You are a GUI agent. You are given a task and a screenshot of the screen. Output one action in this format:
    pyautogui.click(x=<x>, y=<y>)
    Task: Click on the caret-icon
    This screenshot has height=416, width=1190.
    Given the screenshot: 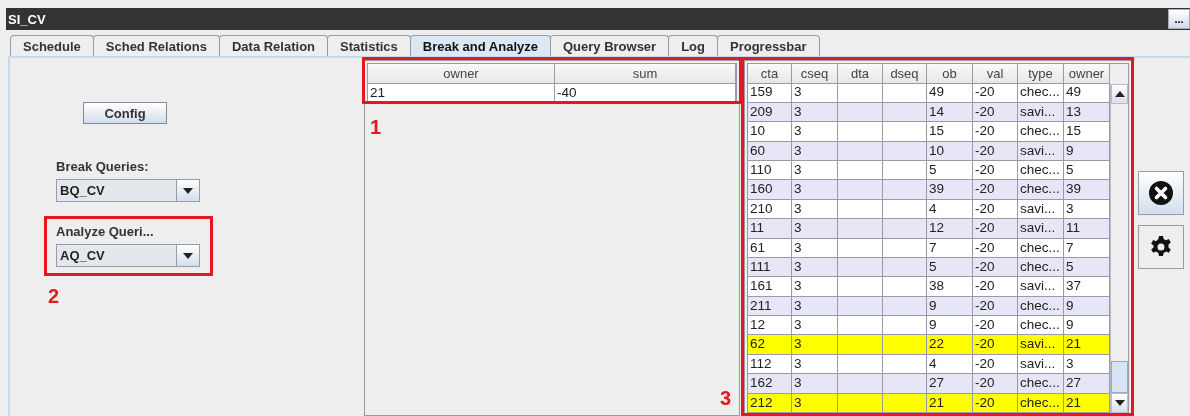 What is the action you would take?
    pyautogui.click(x=188, y=190)
    